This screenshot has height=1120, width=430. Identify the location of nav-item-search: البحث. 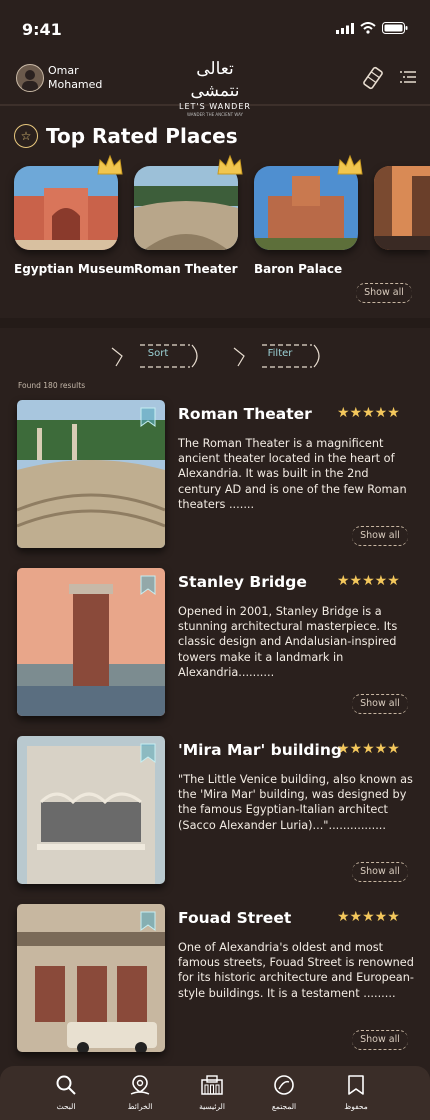
(66, 1092).